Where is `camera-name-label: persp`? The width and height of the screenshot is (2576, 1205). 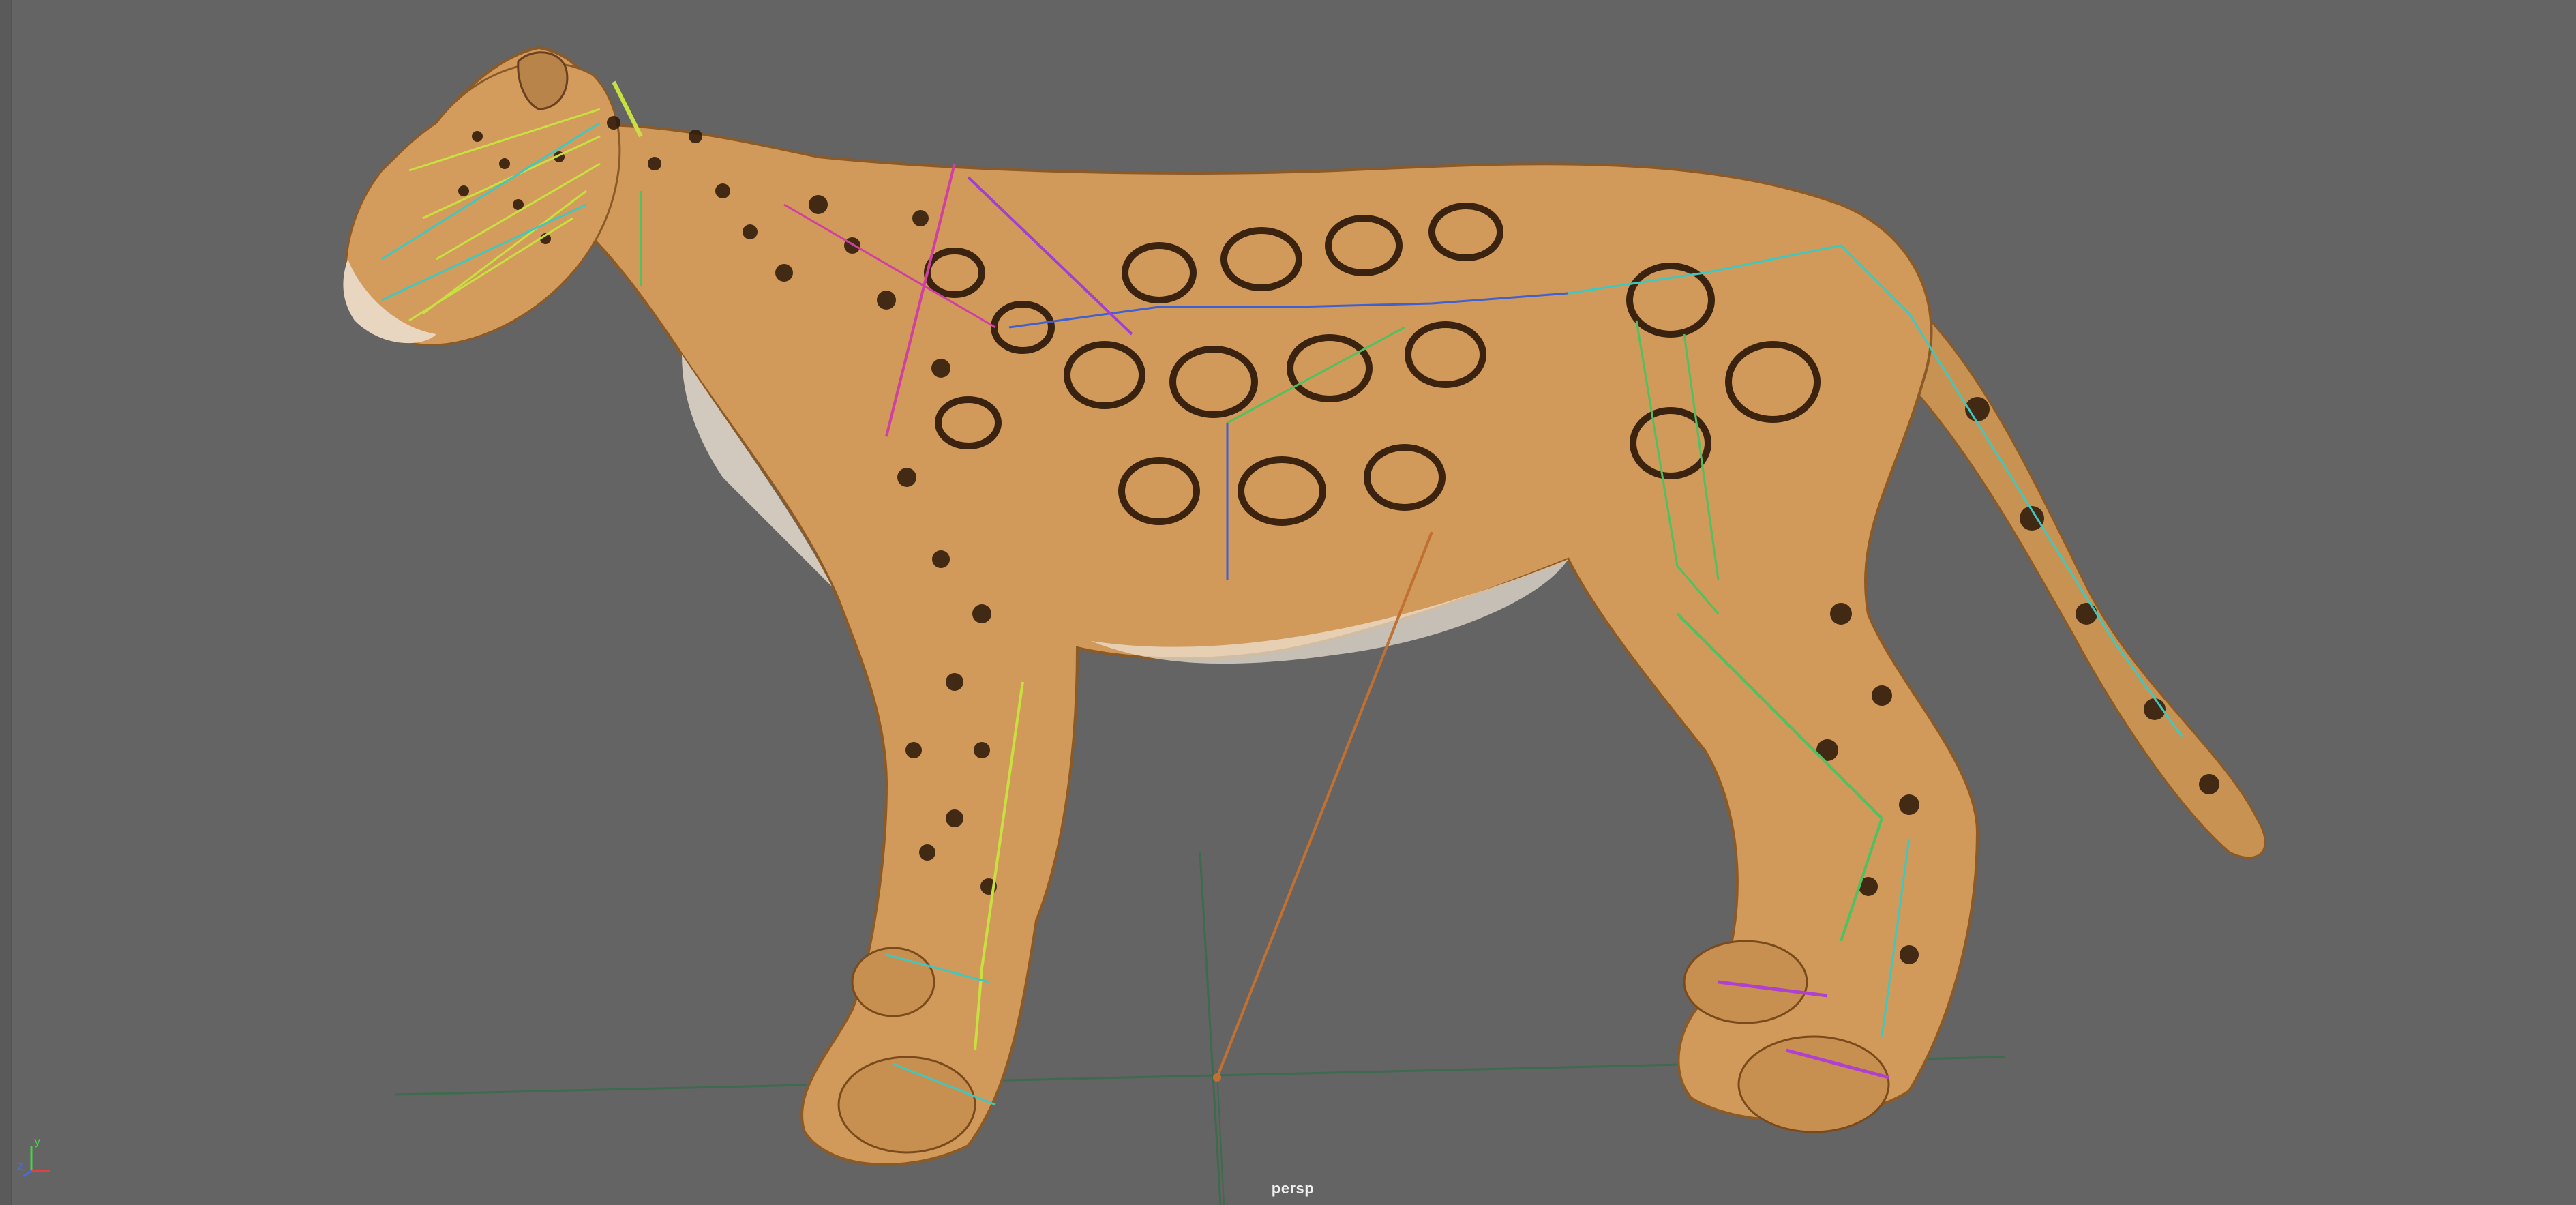 camera-name-label: persp is located at coordinates (1293, 1188).